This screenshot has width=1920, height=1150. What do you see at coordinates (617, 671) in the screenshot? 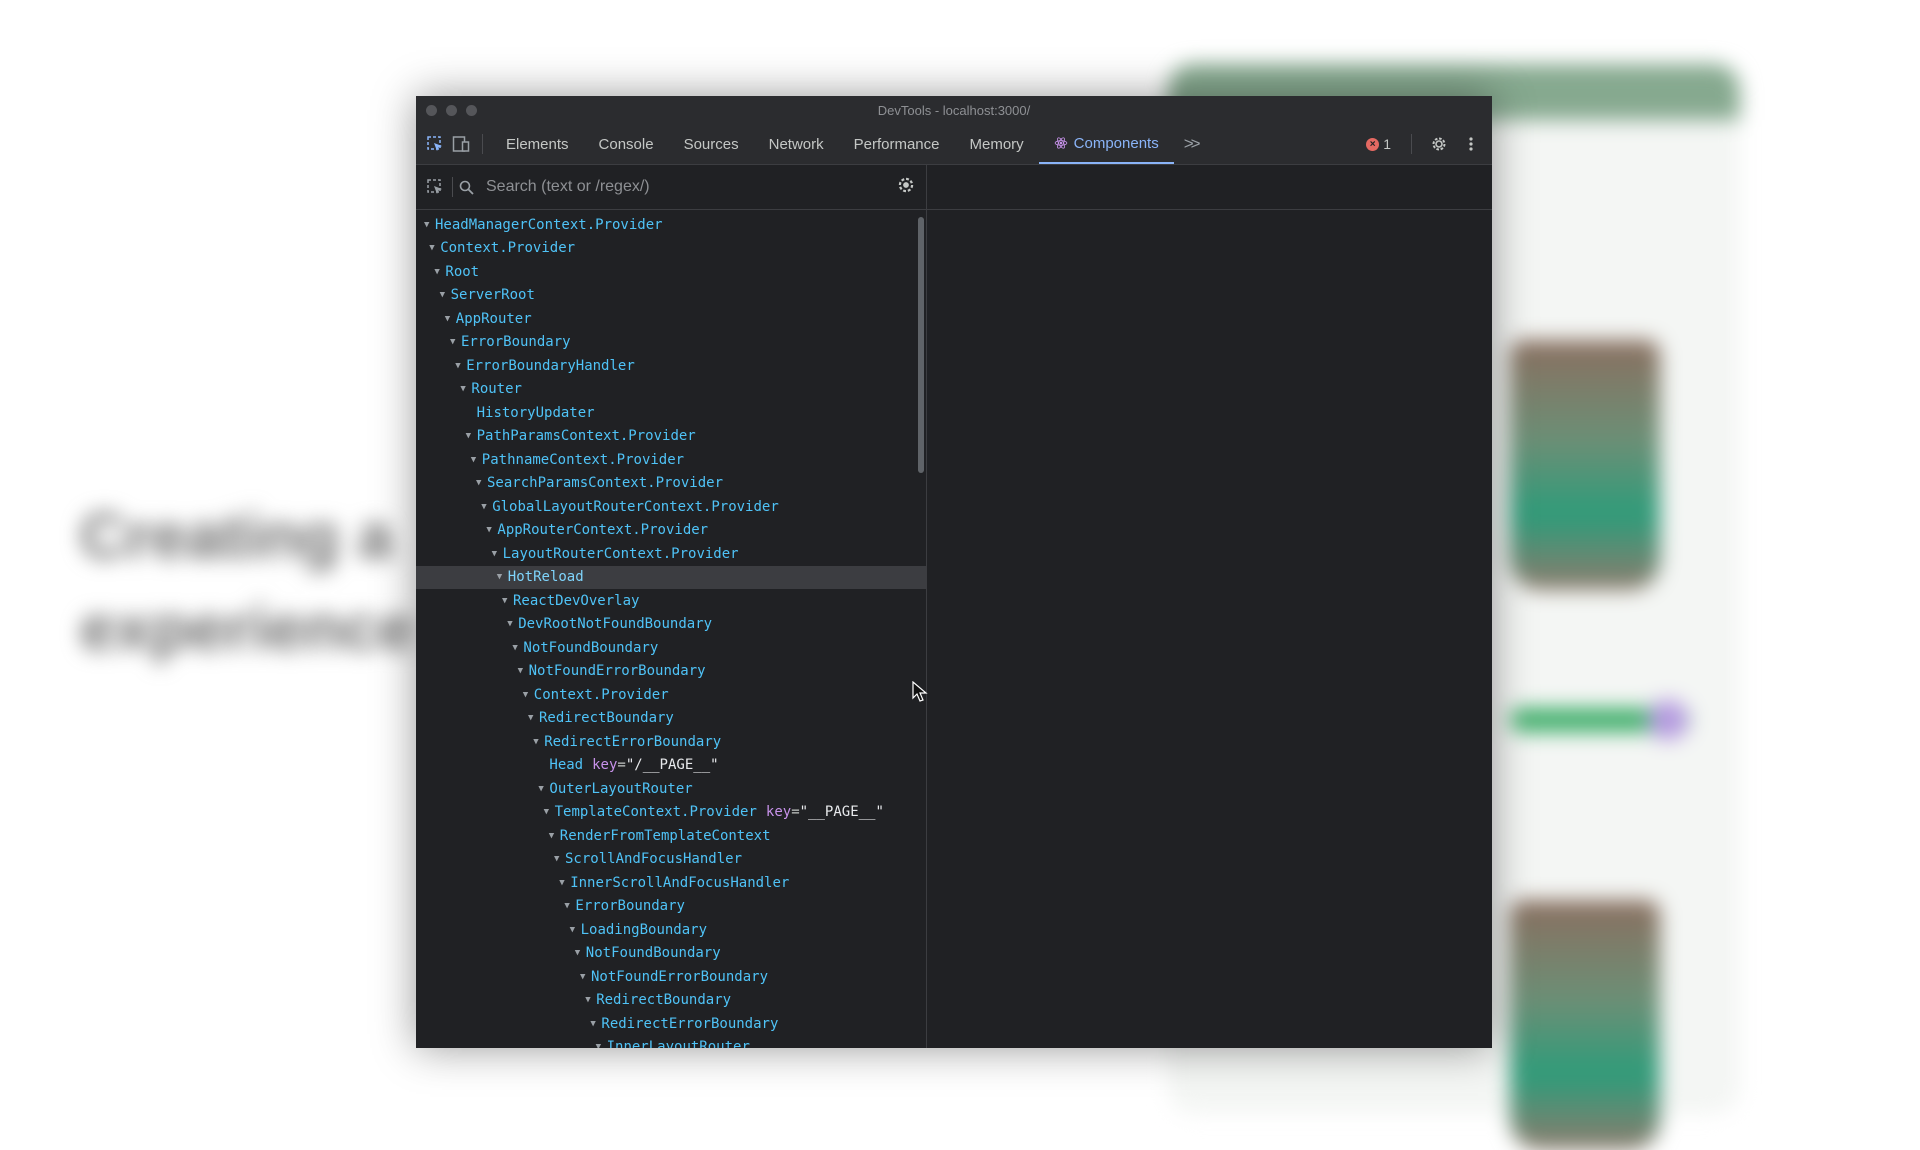
I see `component-name: NotFoundErrorBoundary` at bounding box center [617, 671].